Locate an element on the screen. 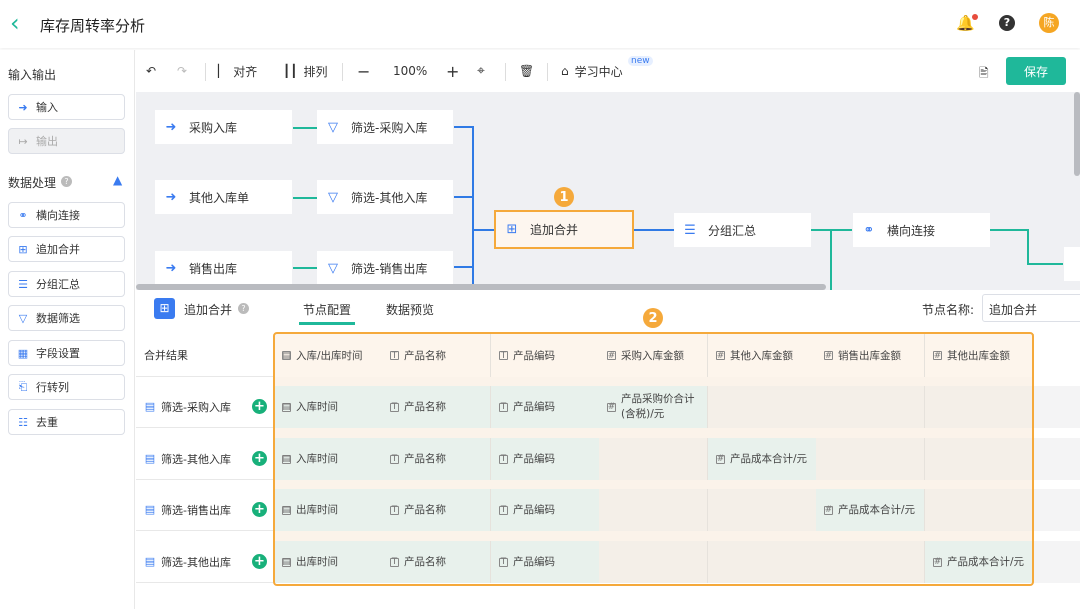 Image resolution: width=1080 pixels, height=609 pixels. horizontal-scrollbar is located at coordinates (481, 287).